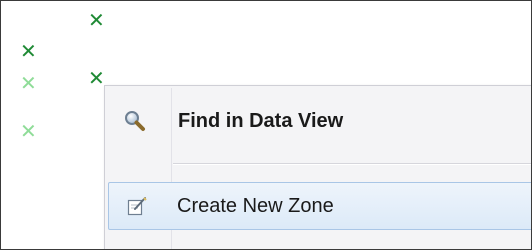 The width and height of the screenshot is (532, 250). I want to click on menu-separator-highlight, so click(352, 164).